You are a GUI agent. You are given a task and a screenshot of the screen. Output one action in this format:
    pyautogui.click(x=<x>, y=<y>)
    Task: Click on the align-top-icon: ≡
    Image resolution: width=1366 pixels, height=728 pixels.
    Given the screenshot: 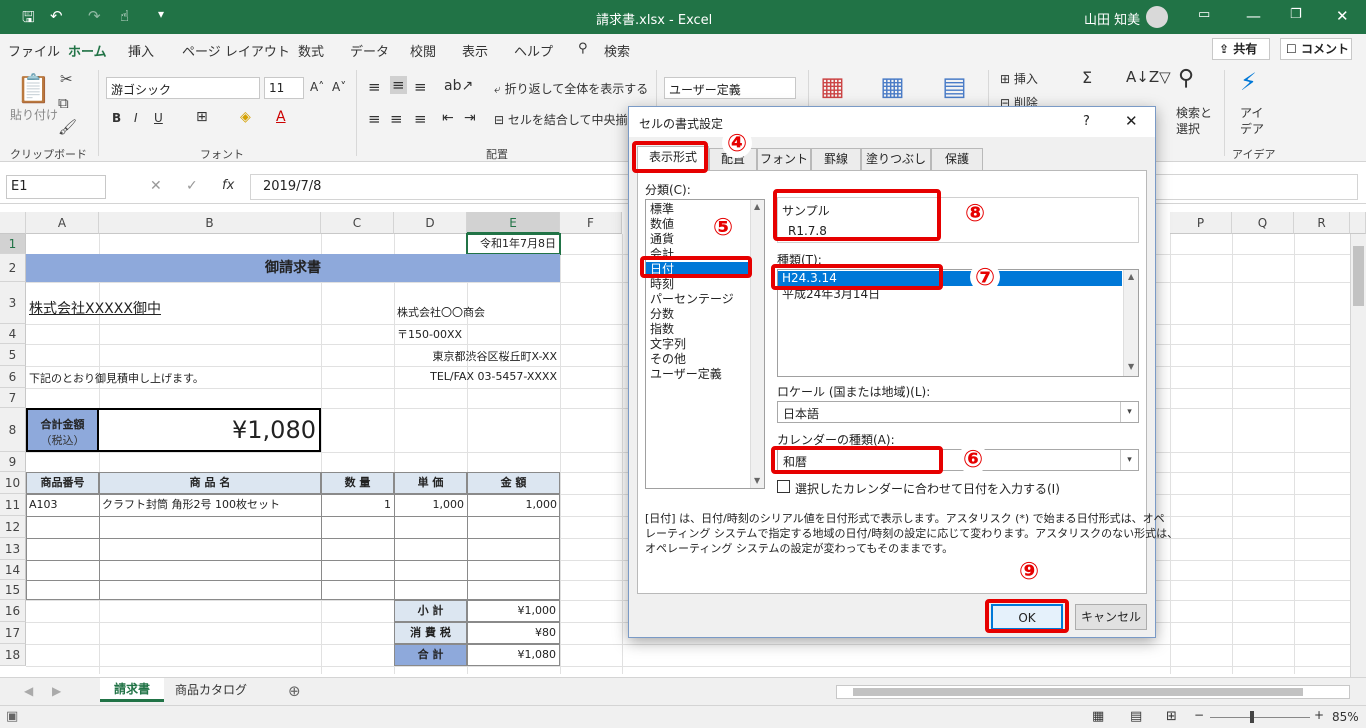 What is the action you would take?
    pyautogui.click(x=374, y=87)
    